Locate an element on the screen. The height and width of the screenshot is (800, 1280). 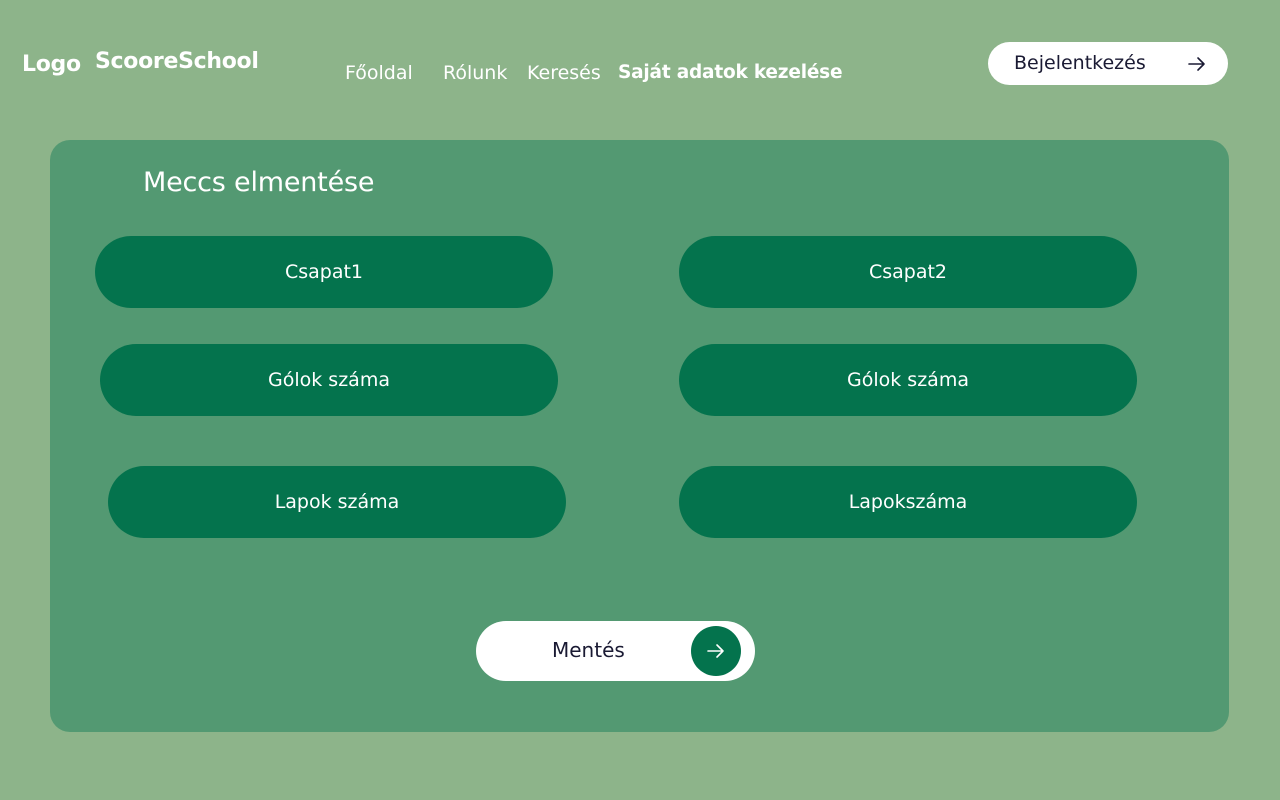
brand-name: ScooreSchool is located at coordinates (177, 61).